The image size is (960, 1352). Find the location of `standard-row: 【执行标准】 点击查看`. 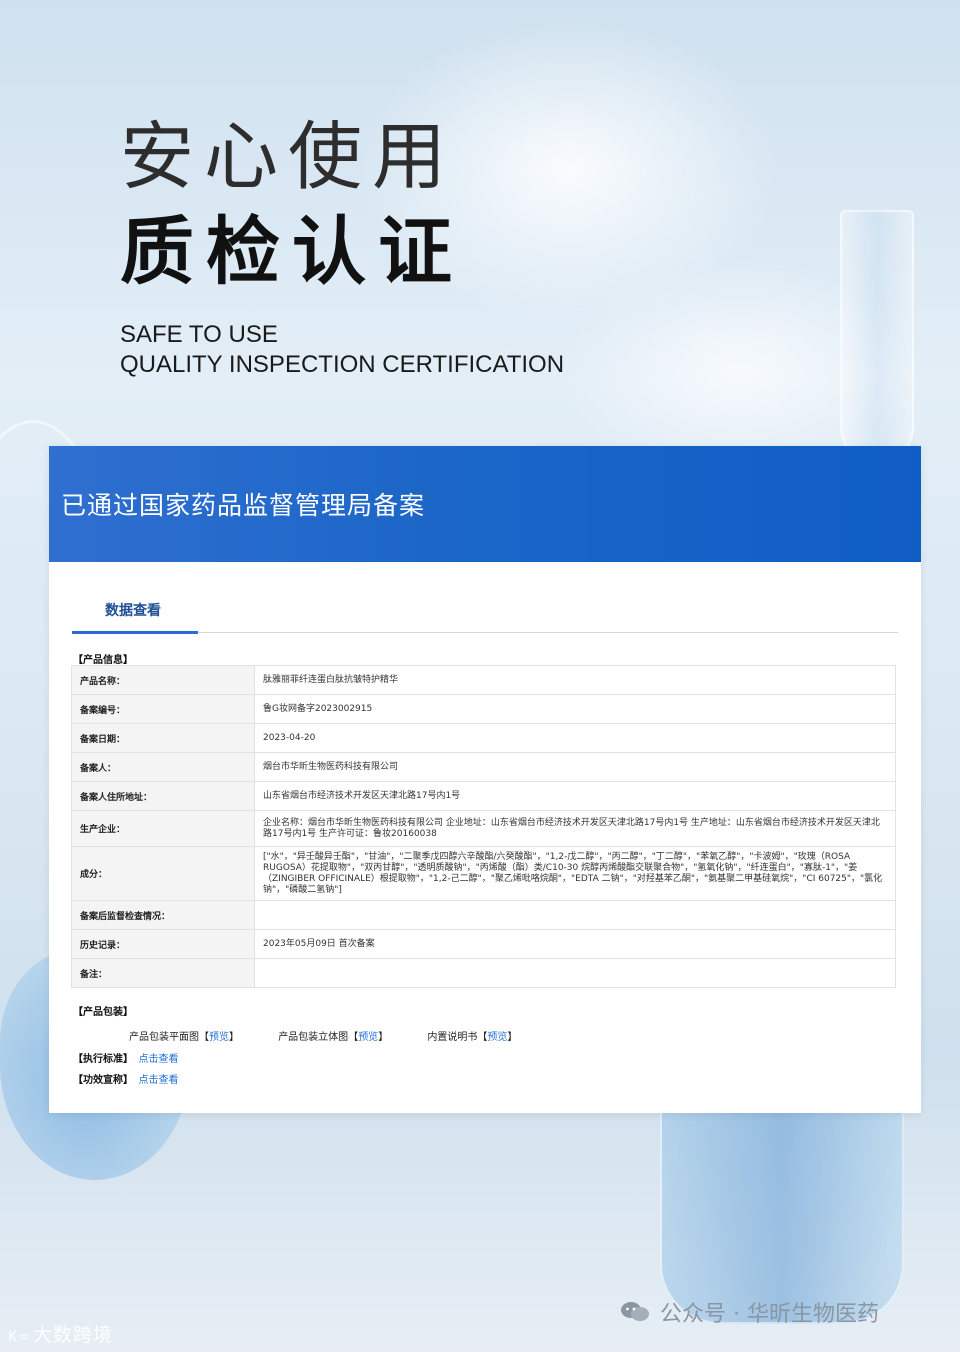

standard-row: 【执行标准】 点击查看 is located at coordinates (125, 1057).